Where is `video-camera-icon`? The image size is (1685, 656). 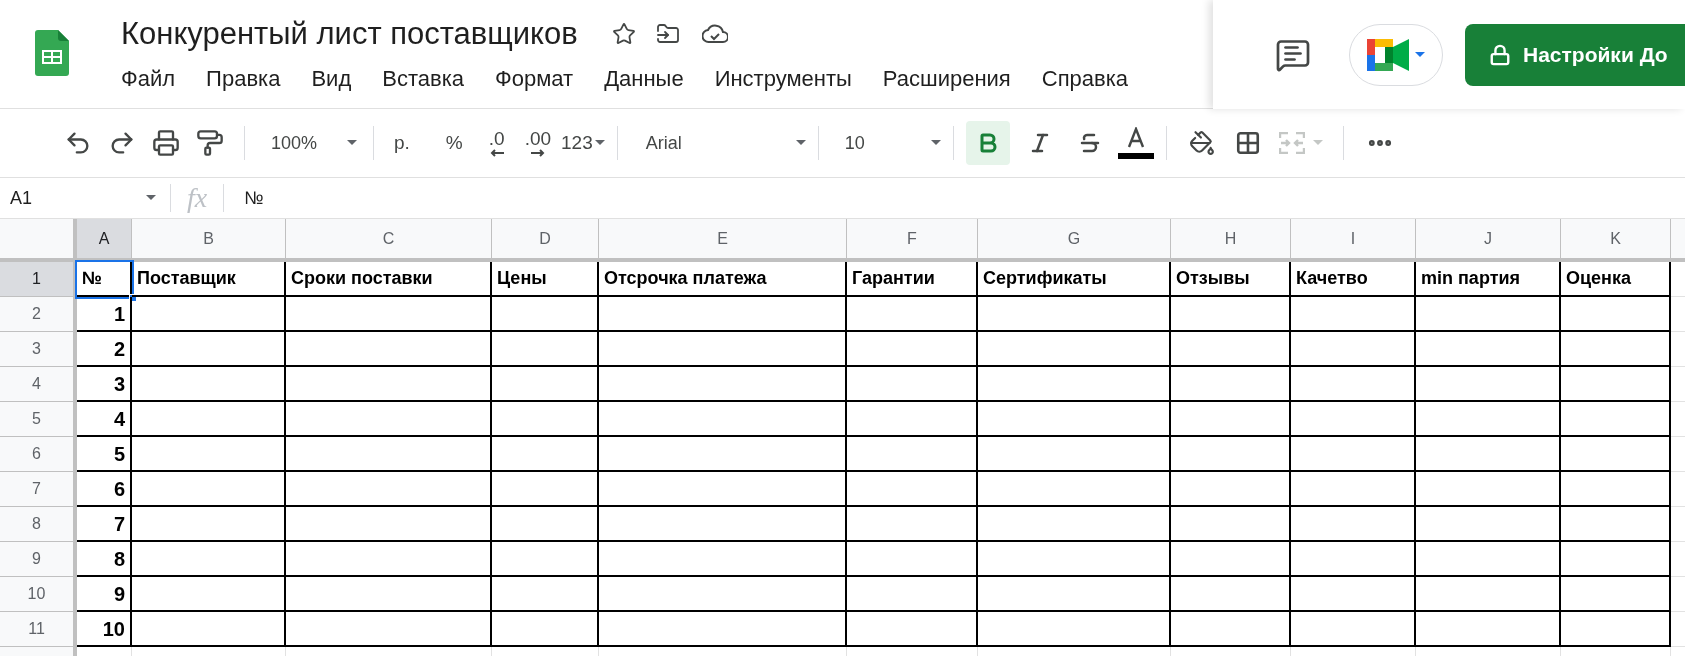
video-camera-icon is located at coordinates (1388, 54).